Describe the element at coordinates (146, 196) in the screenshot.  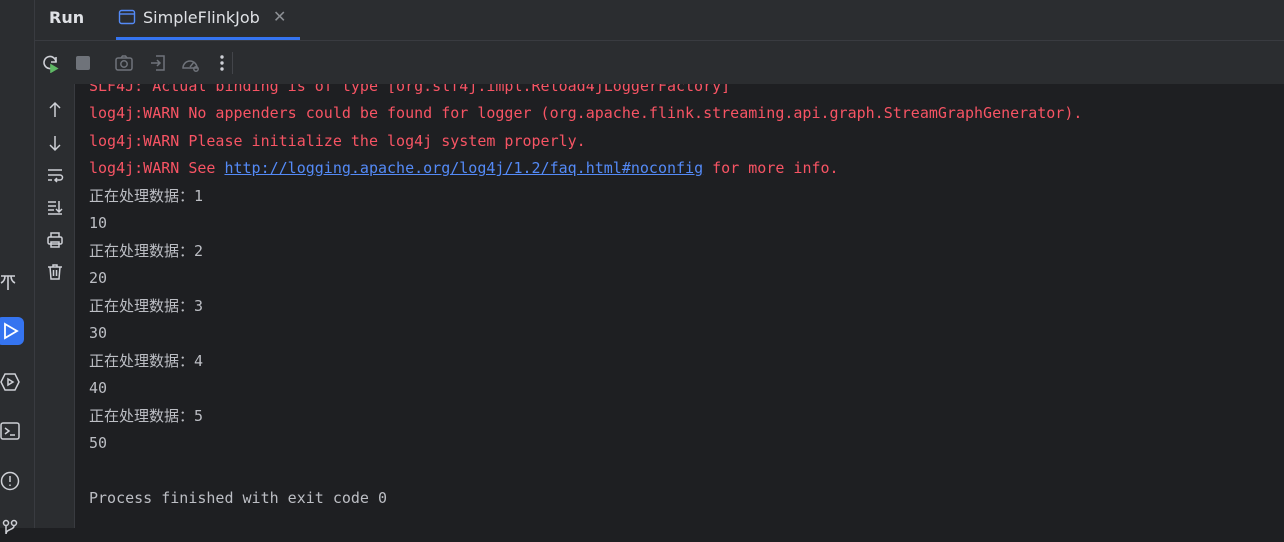
I see `console-line: 正在处理数据：1` at that location.